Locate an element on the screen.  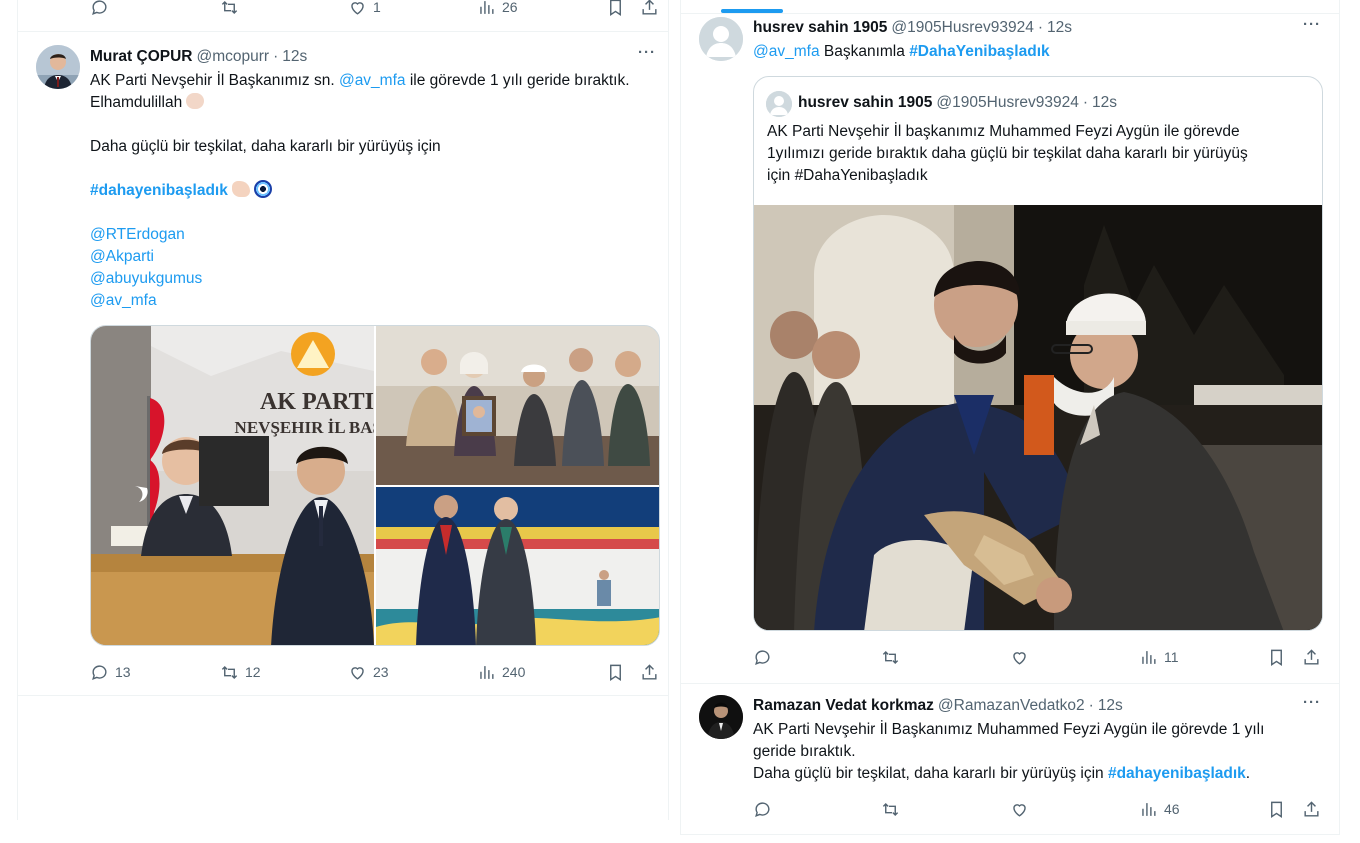
text-segment: AK Parti Nevşehir İl Başkanımız sn. is located at coordinates (212, 80).